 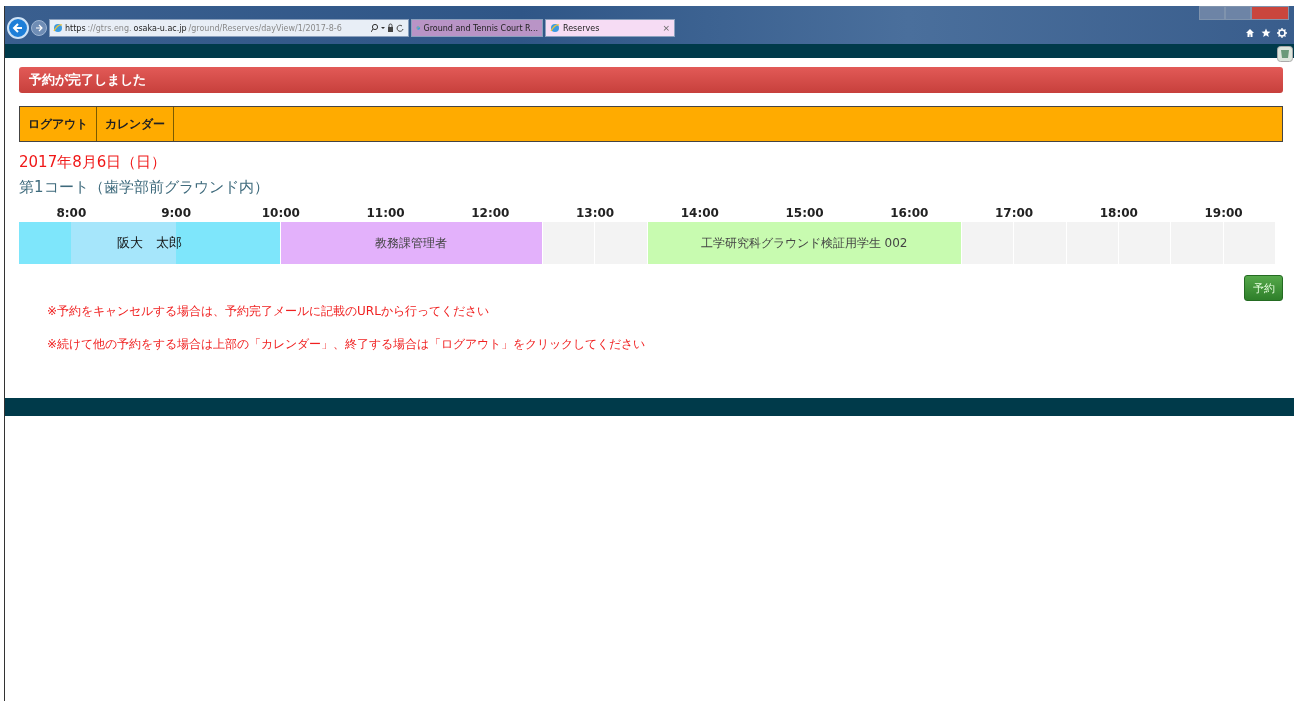 What do you see at coordinates (1118, 213) in the screenshot?
I see `hour-label: 18:00` at bounding box center [1118, 213].